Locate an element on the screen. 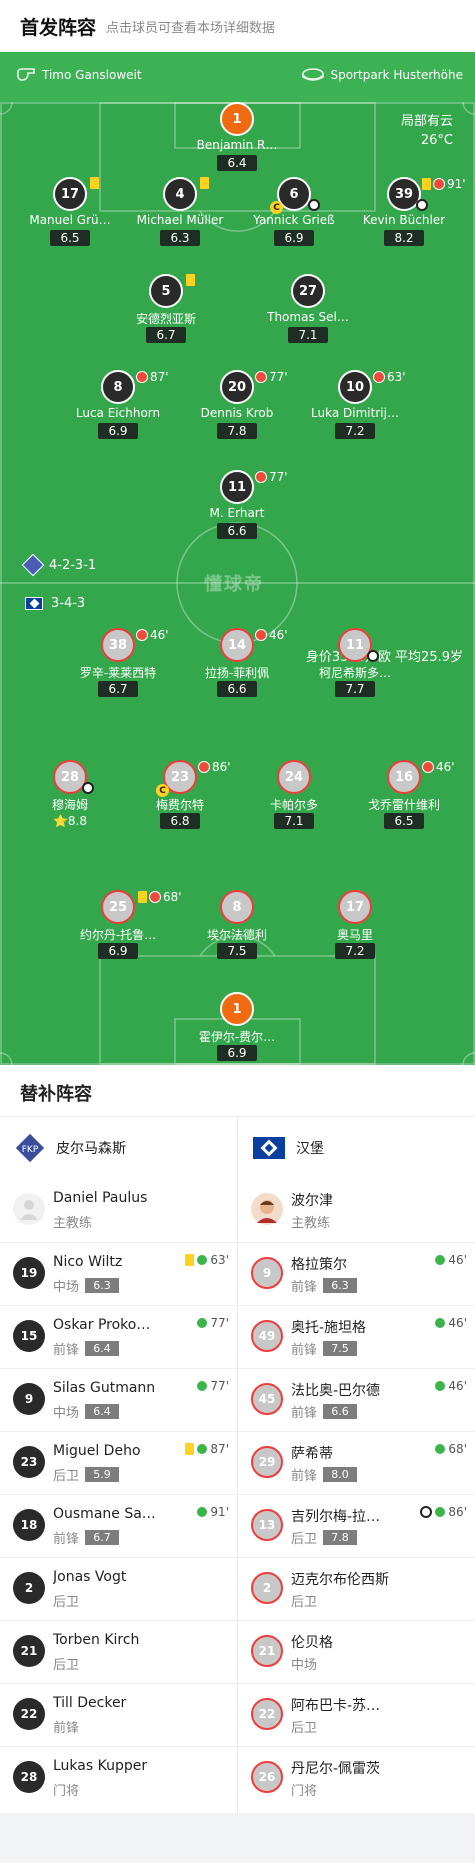 This screenshot has height=1863, width=475. player-name: 穆海姆 is located at coordinates (69, 805).